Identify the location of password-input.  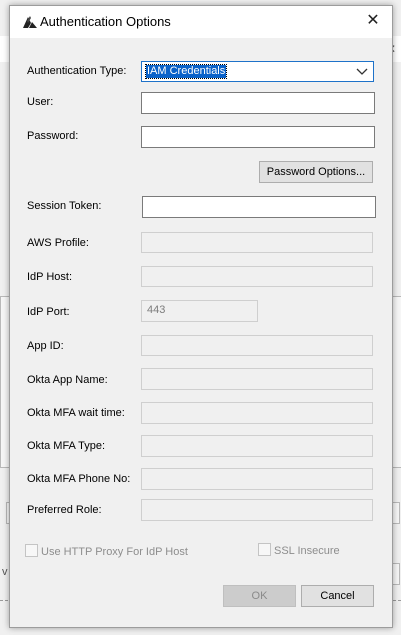
(258, 137).